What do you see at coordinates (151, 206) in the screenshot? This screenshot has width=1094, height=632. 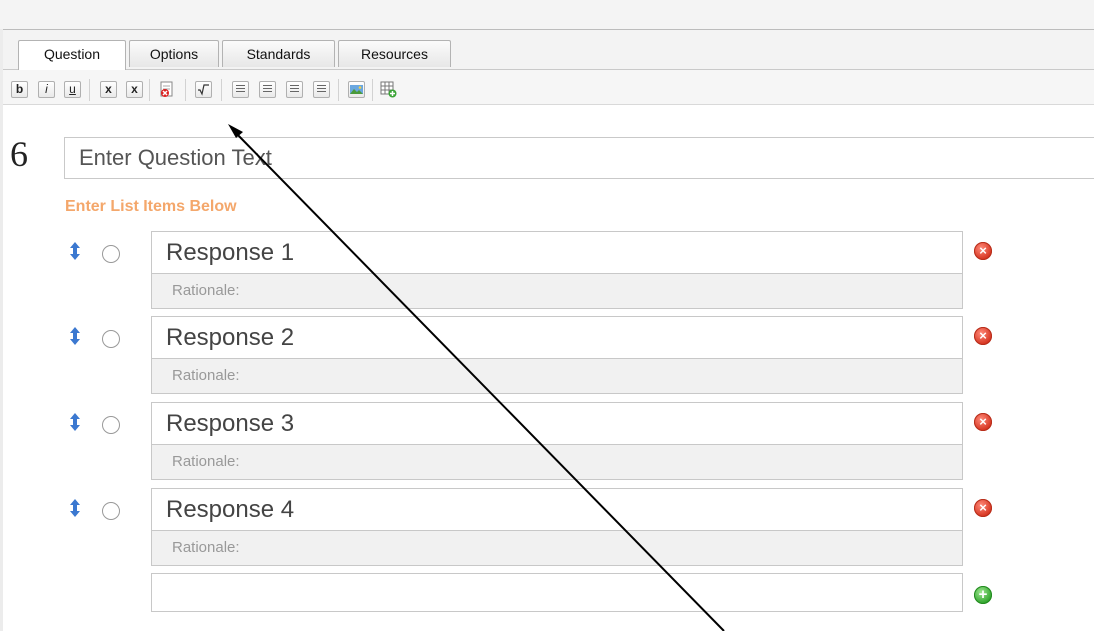 I see `list-items-header: Enter List Items Below` at bounding box center [151, 206].